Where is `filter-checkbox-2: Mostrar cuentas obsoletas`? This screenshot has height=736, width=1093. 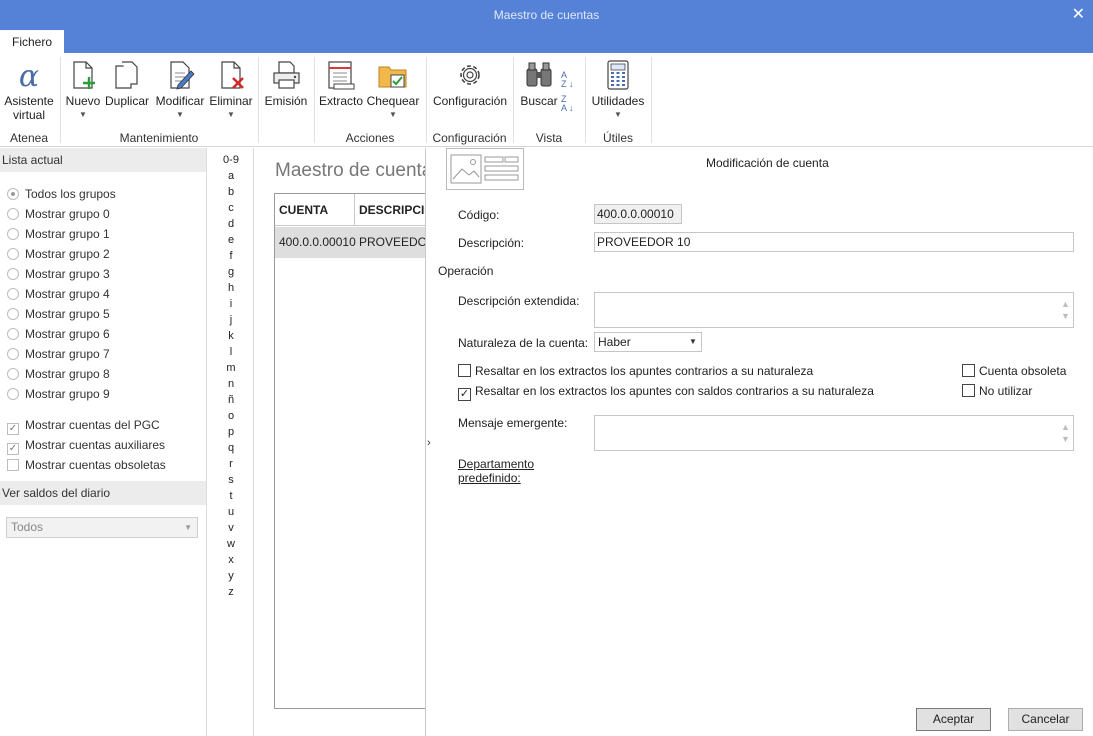
filter-checkbox-2: Mostrar cuentas obsoletas is located at coordinates (86, 465).